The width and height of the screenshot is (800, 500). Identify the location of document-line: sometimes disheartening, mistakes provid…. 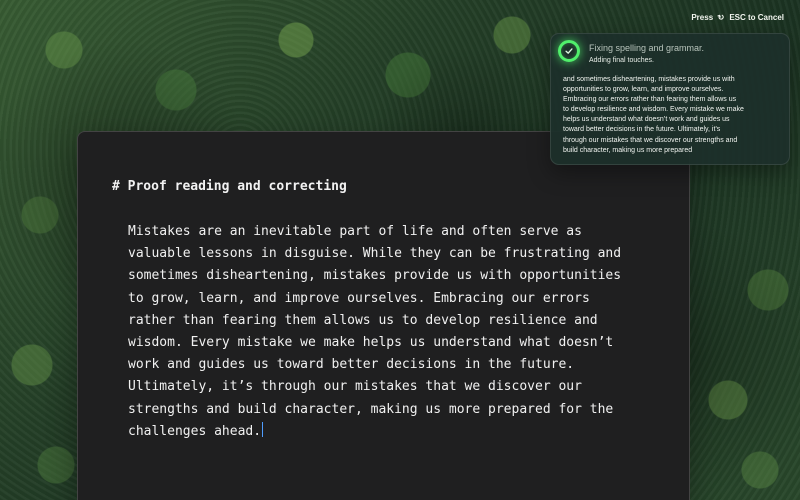
(375, 276).